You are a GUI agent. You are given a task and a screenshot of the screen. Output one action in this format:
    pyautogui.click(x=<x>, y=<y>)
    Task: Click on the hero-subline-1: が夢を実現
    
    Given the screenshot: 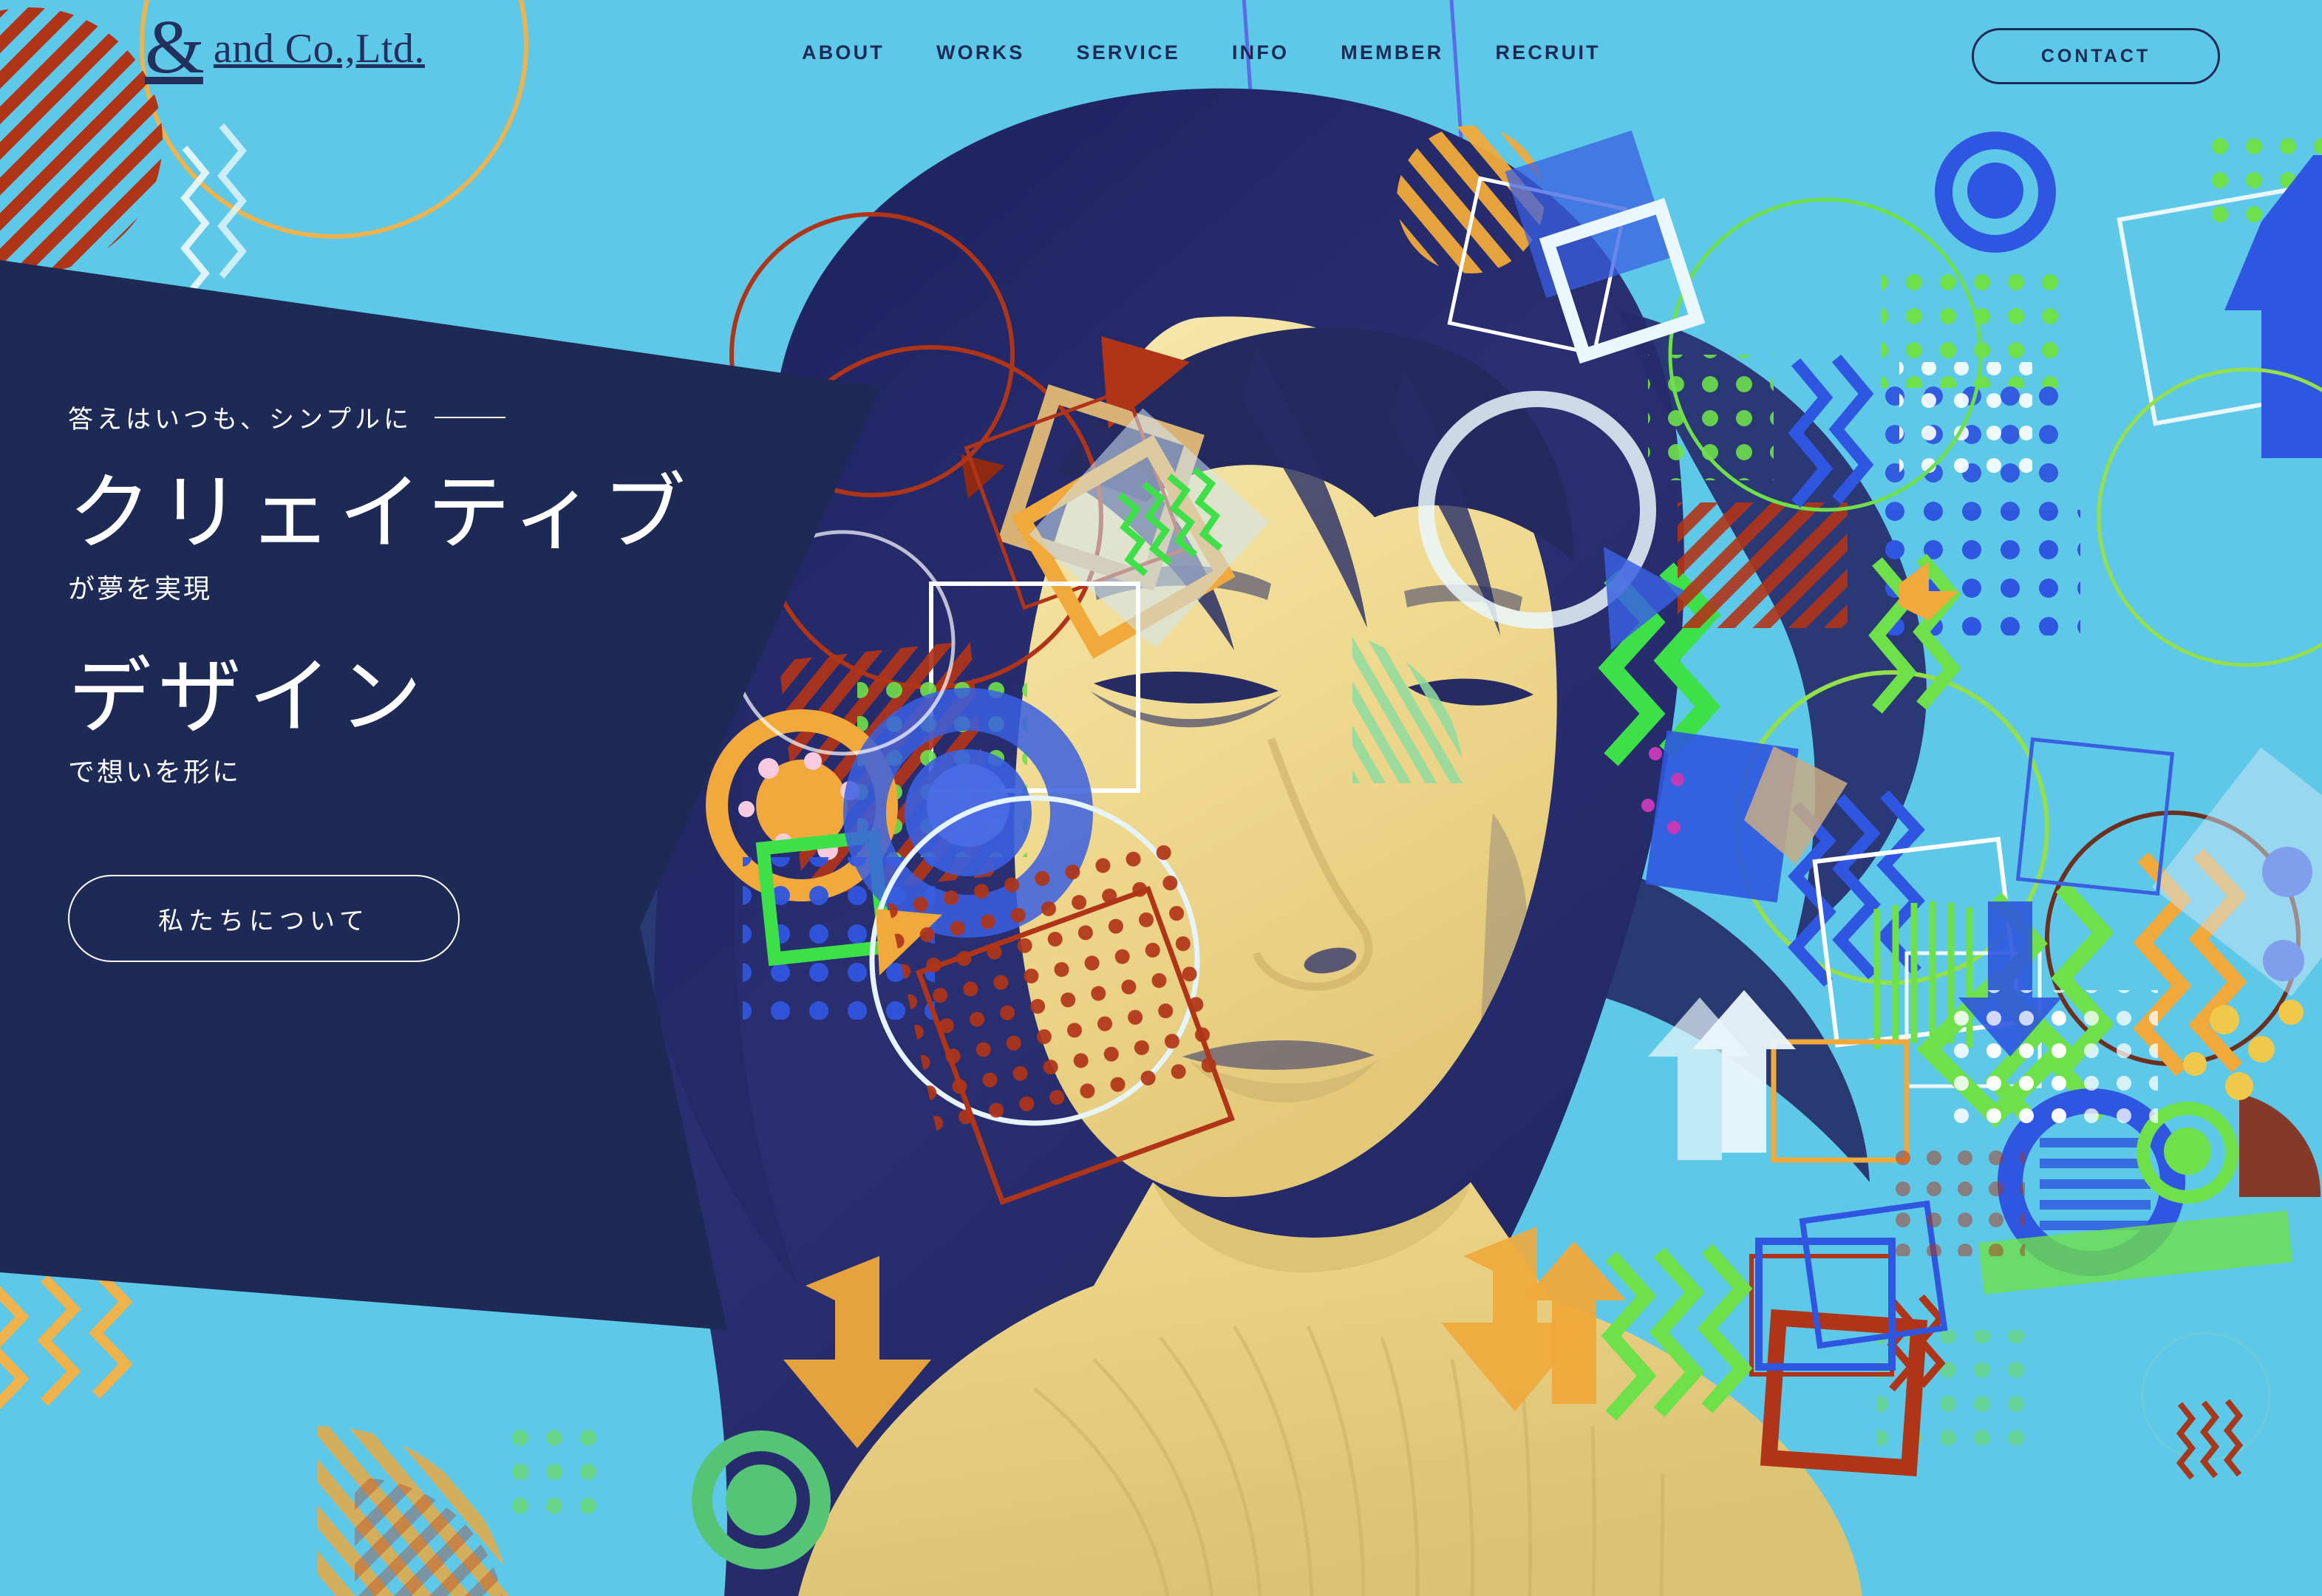 What is the action you would take?
    pyautogui.click(x=140, y=588)
    